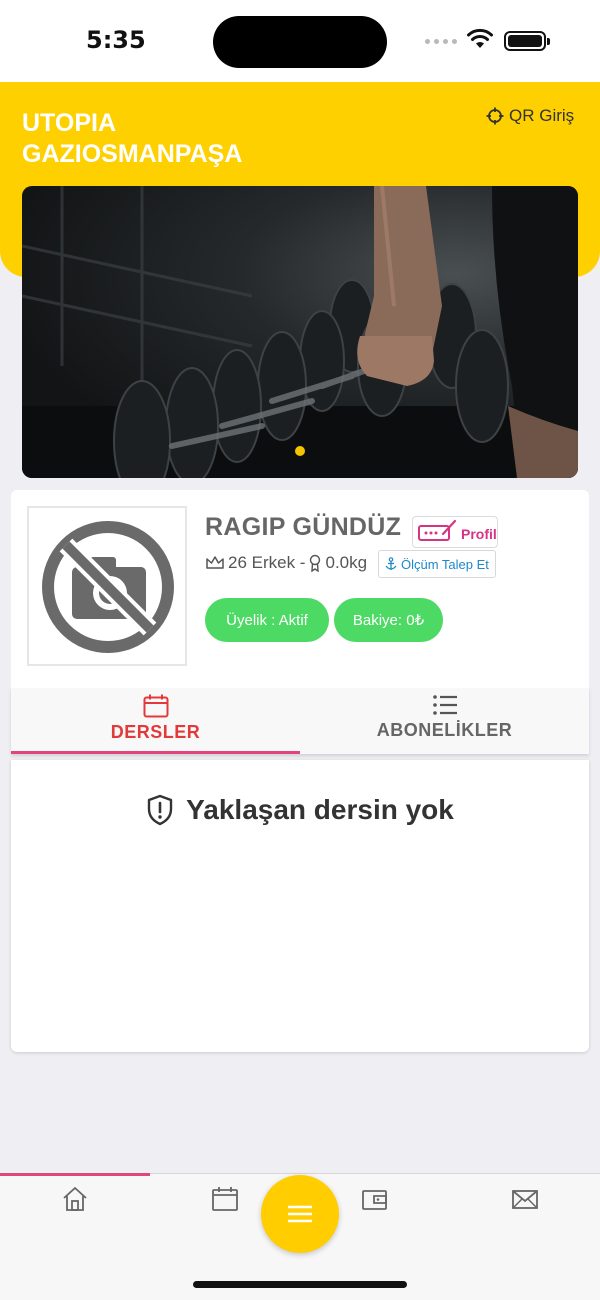 The height and width of the screenshot is (1300, 600). I want to click on tab-lessons: DERSLER, so click(155, 721).